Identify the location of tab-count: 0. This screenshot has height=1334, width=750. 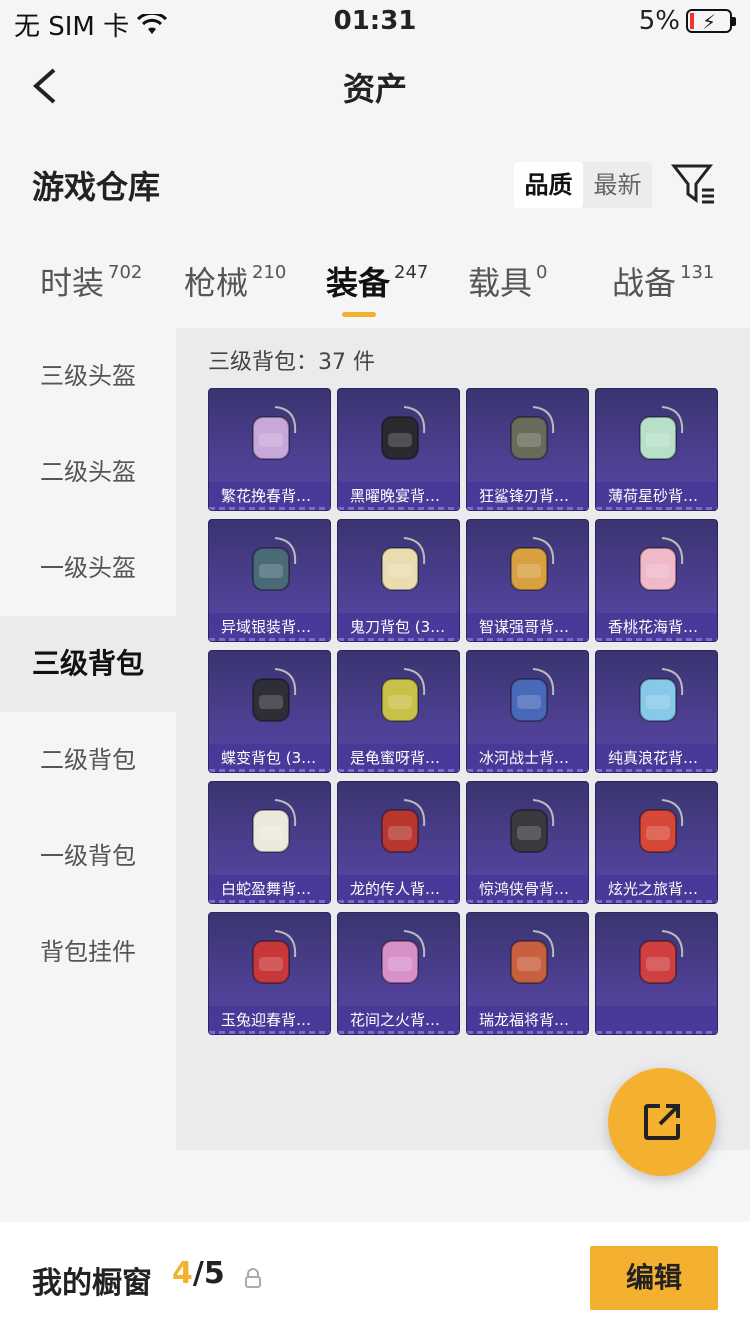
(542, 272).